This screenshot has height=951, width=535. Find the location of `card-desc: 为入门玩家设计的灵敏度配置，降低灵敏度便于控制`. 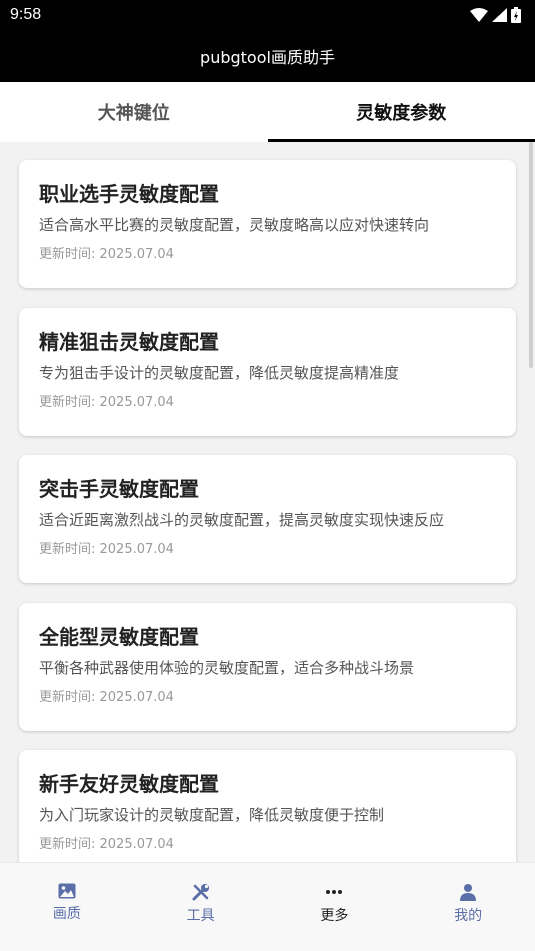

card-desc: 为入门玩家设计的灵敏度配置，降低灵敏度便于控制 is located at coordinates (212, 815).